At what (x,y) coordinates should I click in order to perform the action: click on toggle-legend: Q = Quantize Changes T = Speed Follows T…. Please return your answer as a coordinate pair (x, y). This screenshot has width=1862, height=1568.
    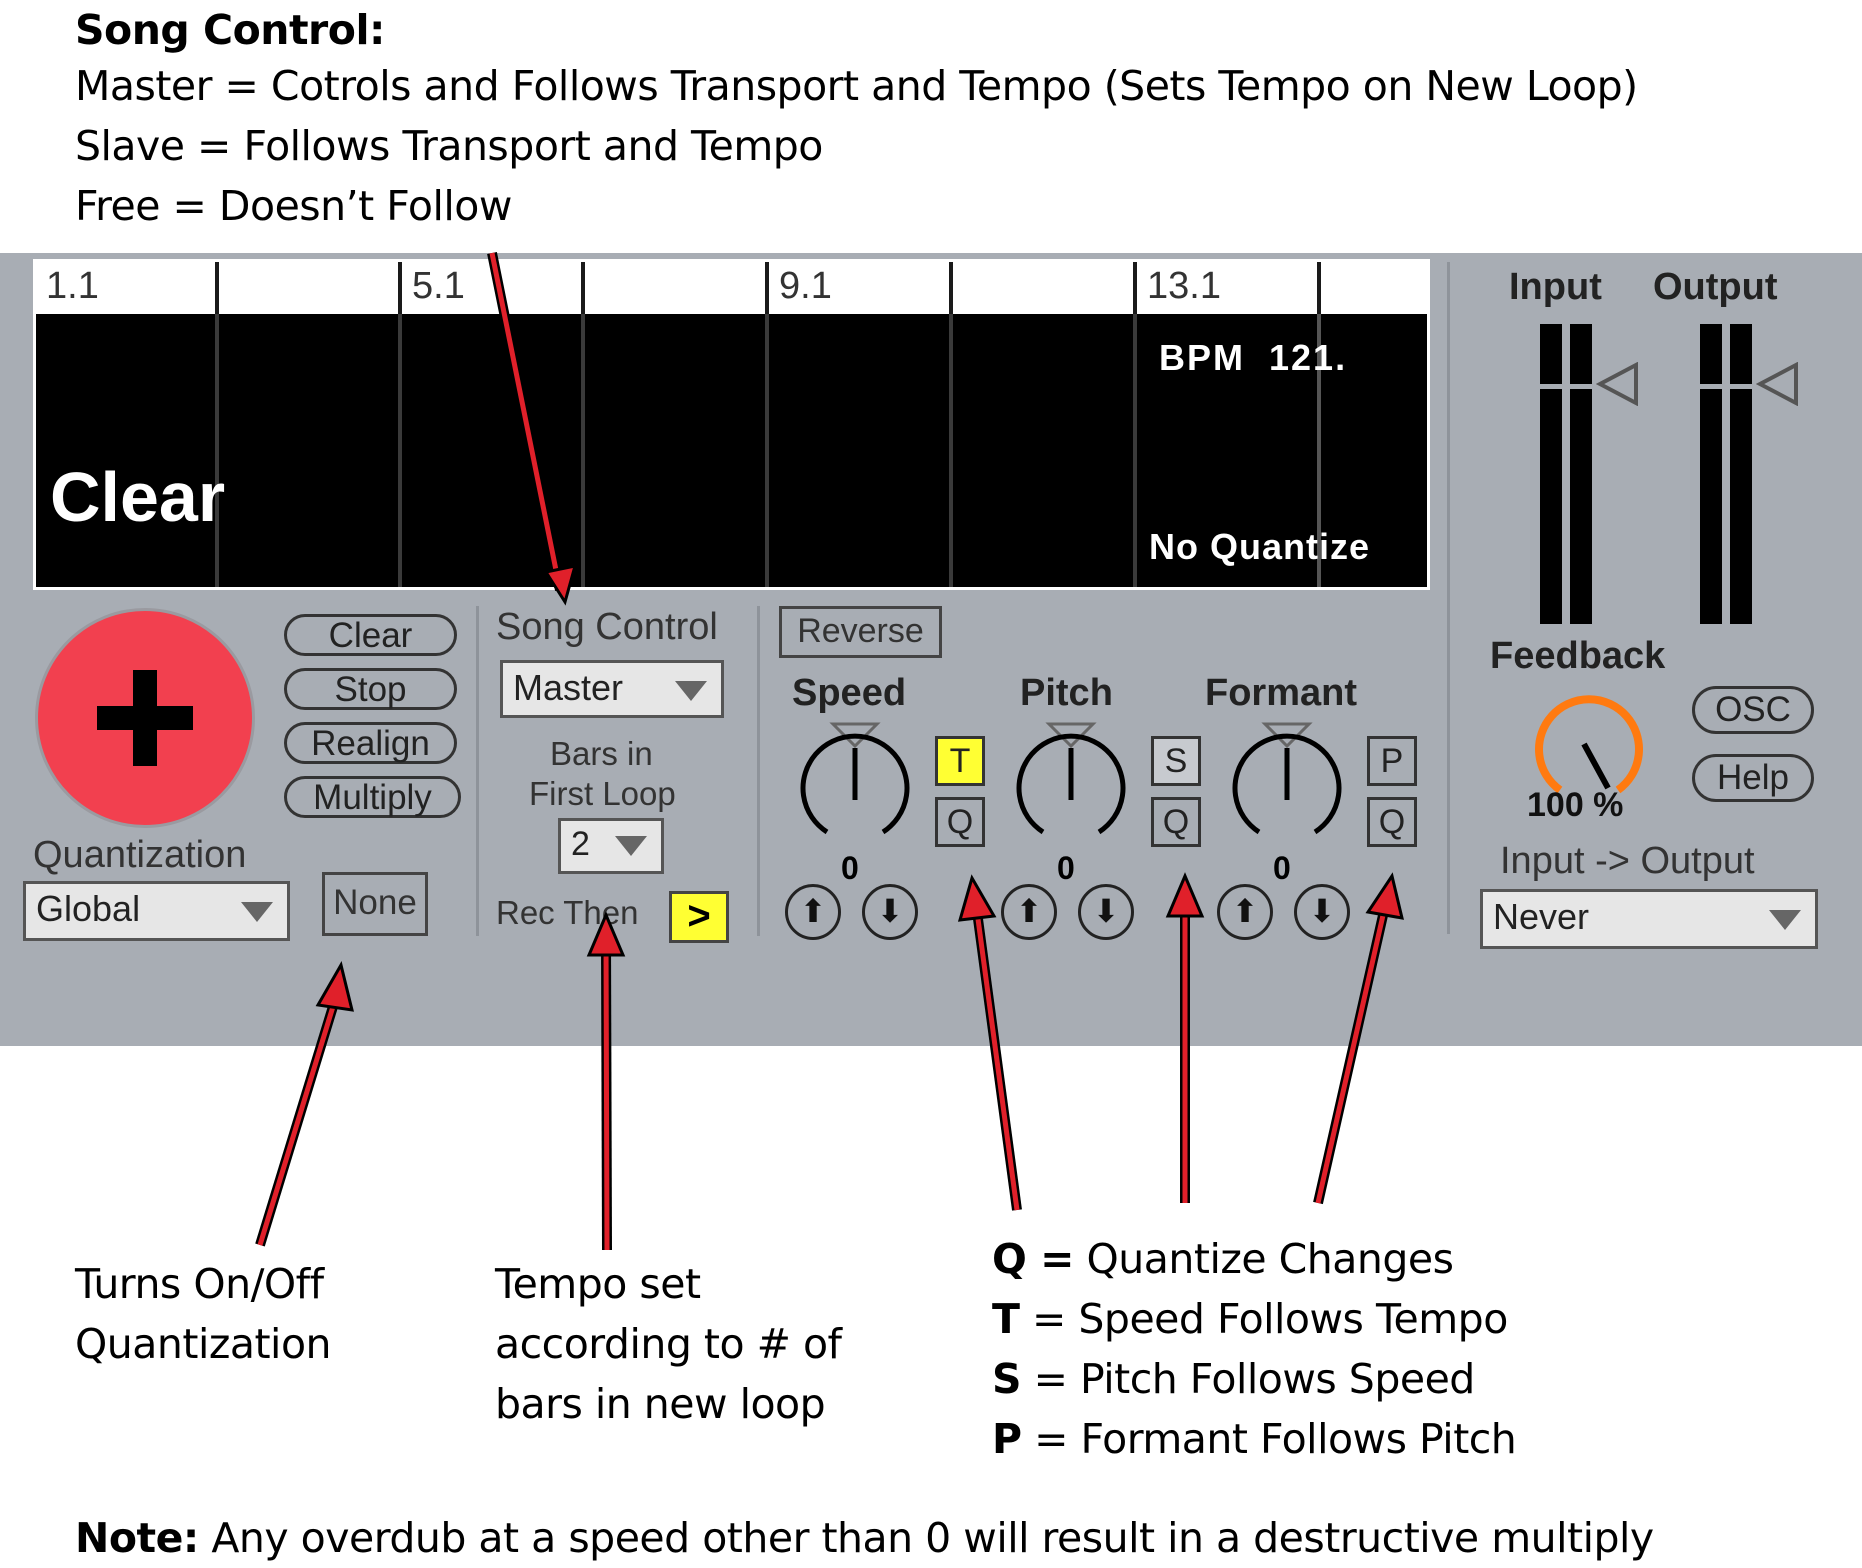
    Looking at the image, I should click on (1254, 1349).